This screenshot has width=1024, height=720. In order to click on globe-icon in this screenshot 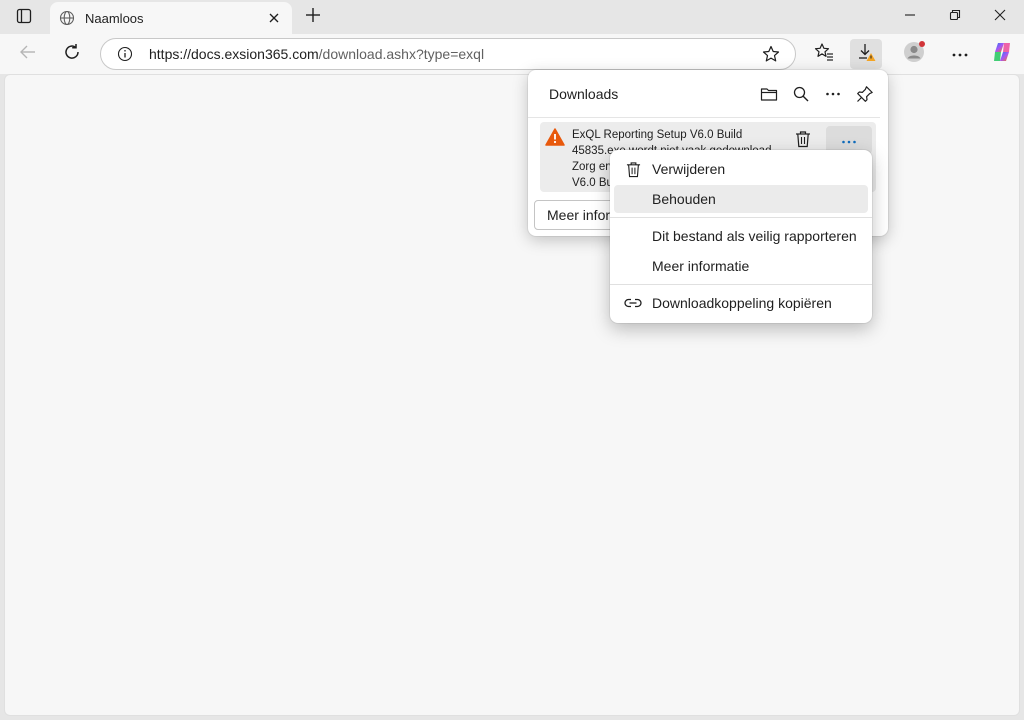, I will do `click(67, 18)`.